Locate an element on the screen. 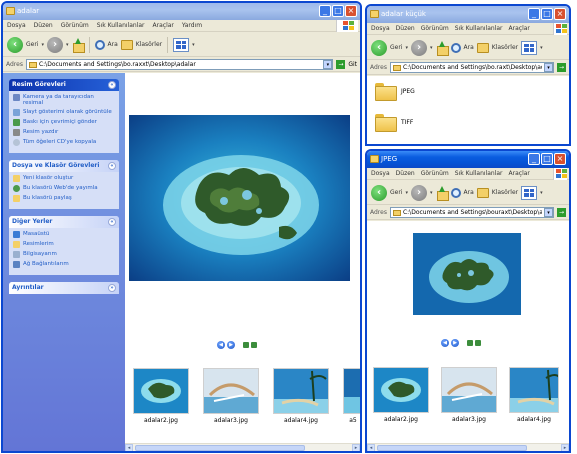  task-item: Tüm öğeleri CD'ye kopyala is located at coordinates (64, 142).